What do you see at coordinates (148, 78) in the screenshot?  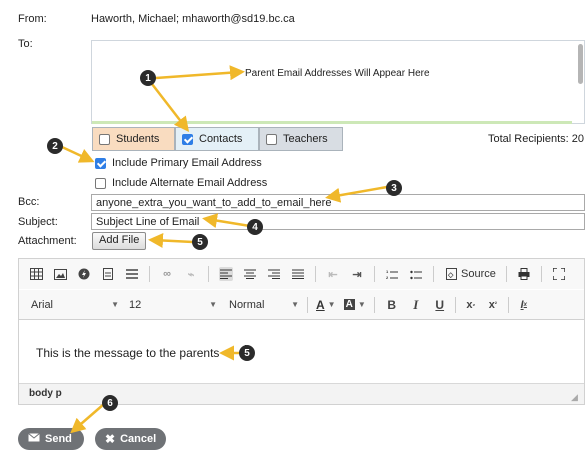 I see `step-badge: 1` at bounding box center [148, 78].